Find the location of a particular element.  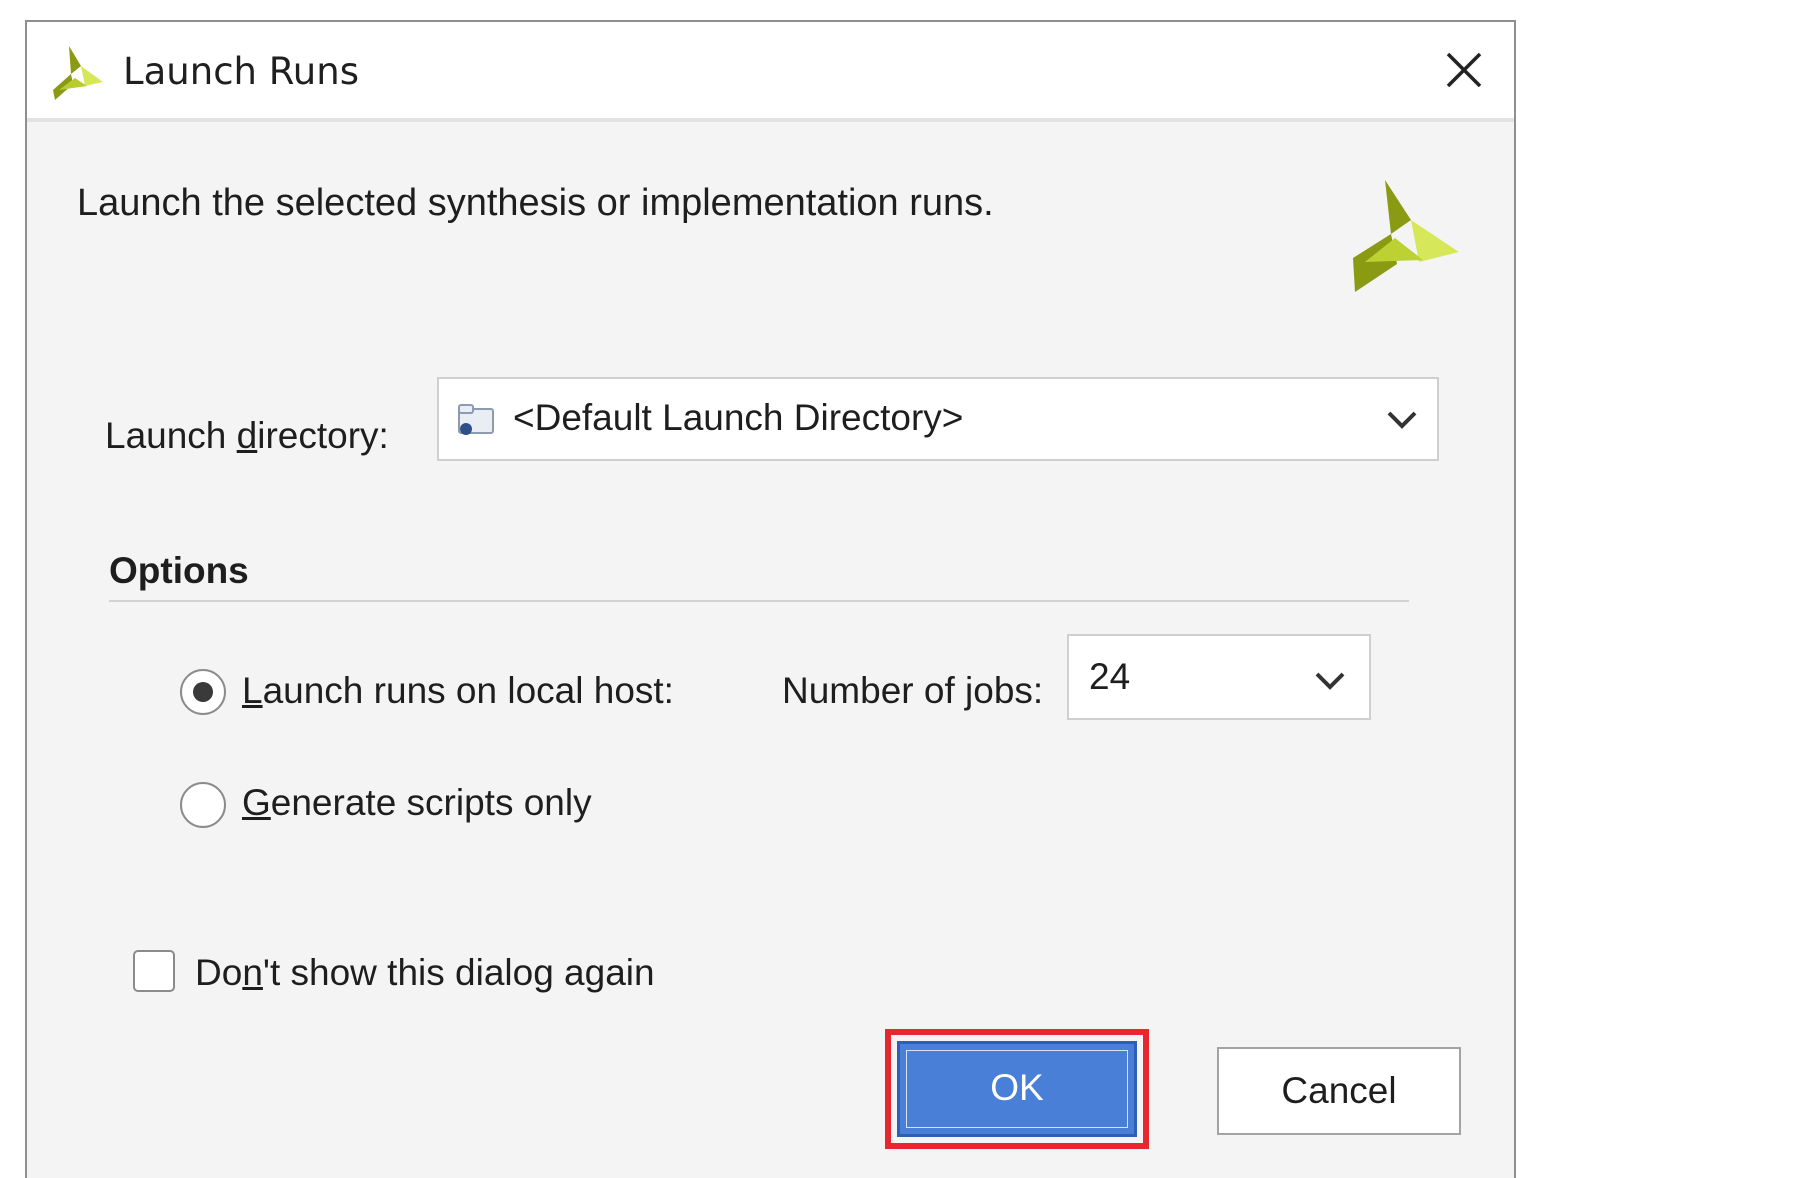

local-host-label: Launch runs on local host: is located at coordinates (458, 691).